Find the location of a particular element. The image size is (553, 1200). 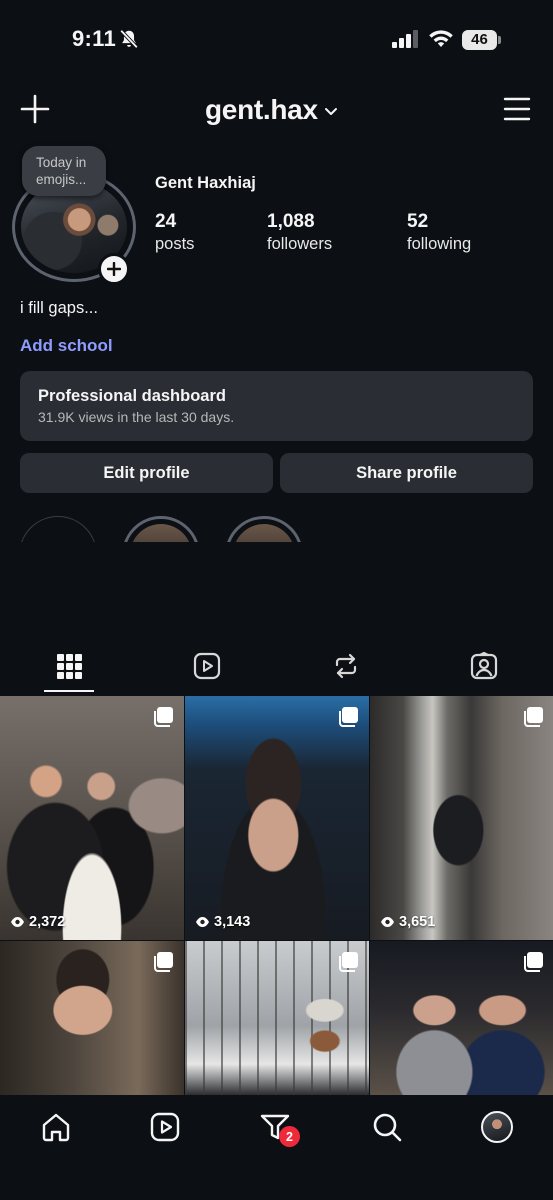

view-count: 2,372 is located at coordinates (37, 922).